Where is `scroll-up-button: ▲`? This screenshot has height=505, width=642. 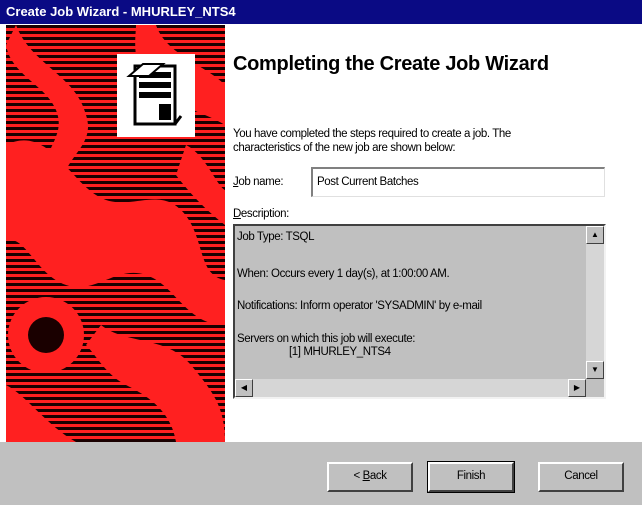 scroll-up-button: ▲ is located at coordinates (595, 235).